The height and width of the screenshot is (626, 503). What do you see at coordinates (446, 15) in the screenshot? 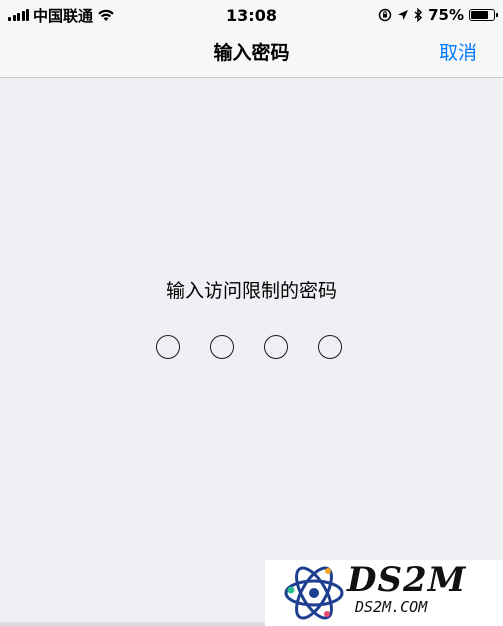
I see `battery-percent: 75%` at bounding box center [446, 15].